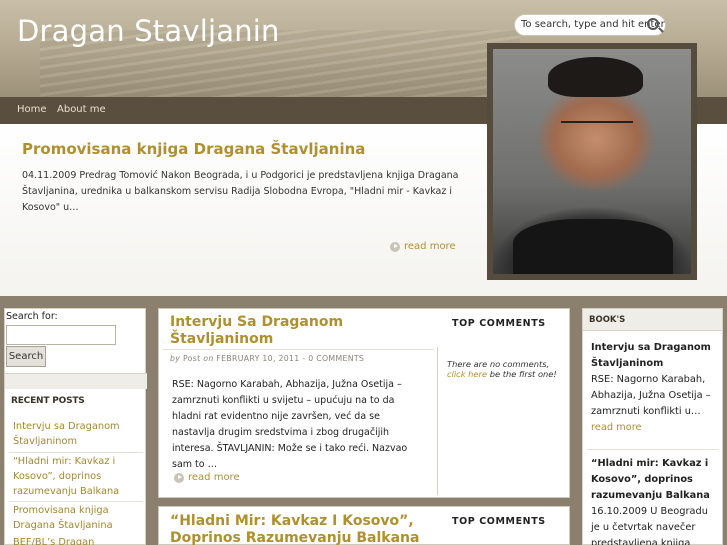 This screenshot has width=727, height=545. I want to click on author-portrait-image, so click(592, 161).